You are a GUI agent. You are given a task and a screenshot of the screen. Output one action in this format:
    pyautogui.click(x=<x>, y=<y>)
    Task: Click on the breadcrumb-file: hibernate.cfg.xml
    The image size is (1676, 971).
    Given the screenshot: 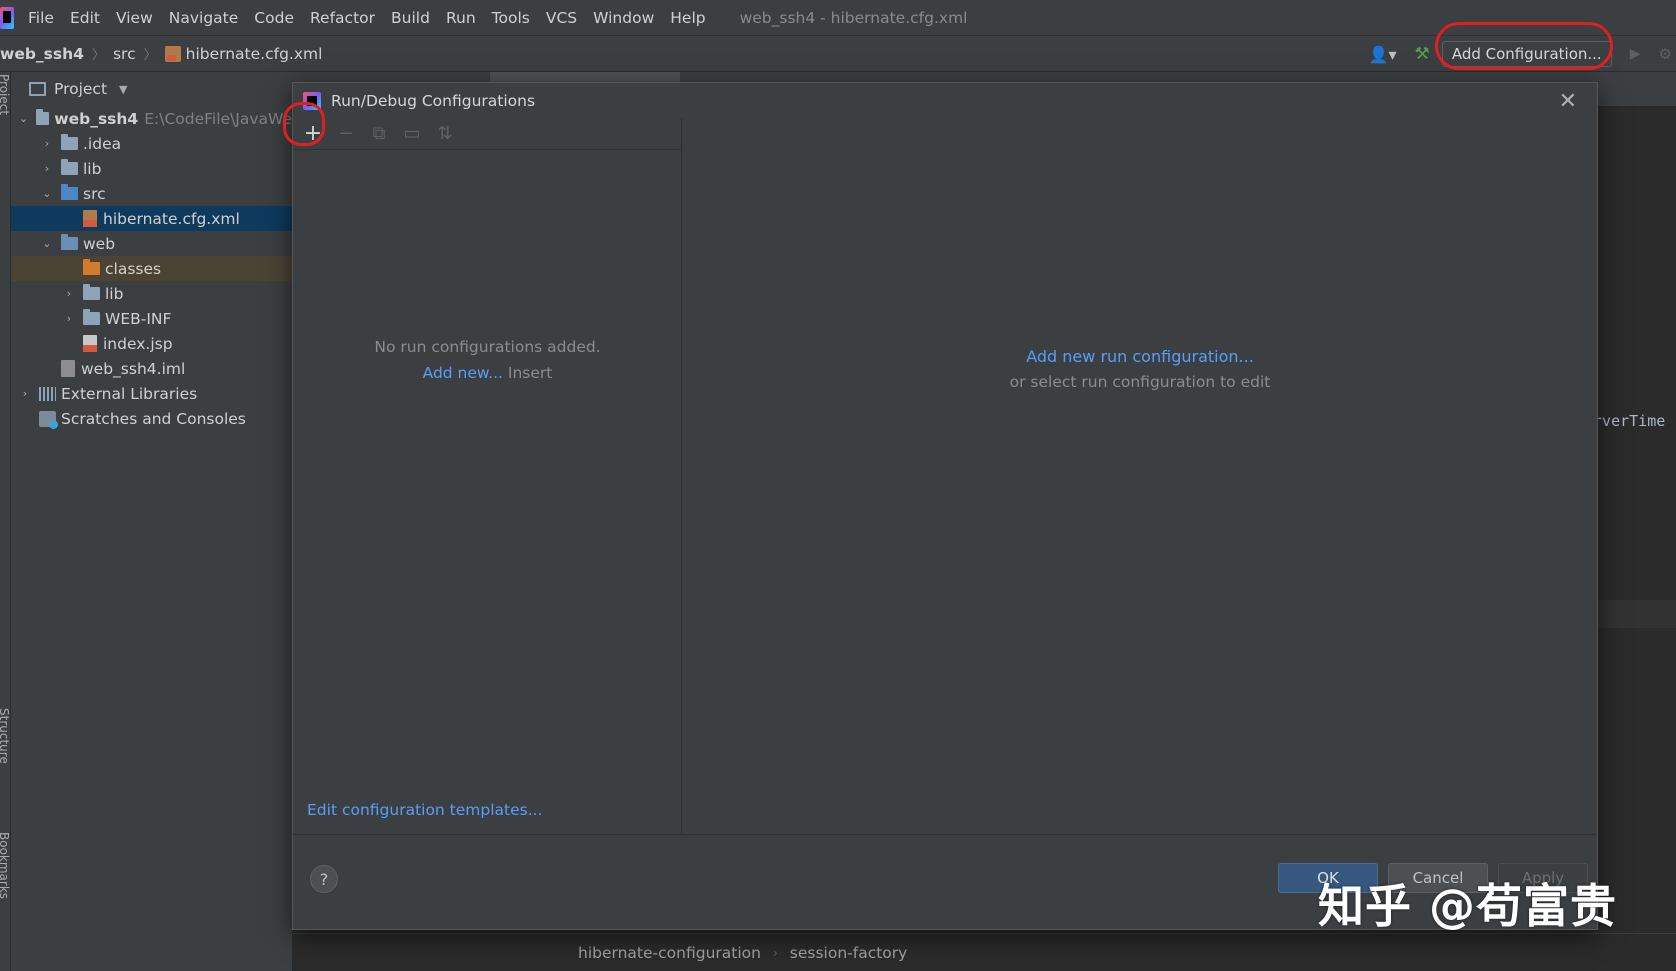 What is the action you would take?
    pyautogui.click(x=243, y=53)
    